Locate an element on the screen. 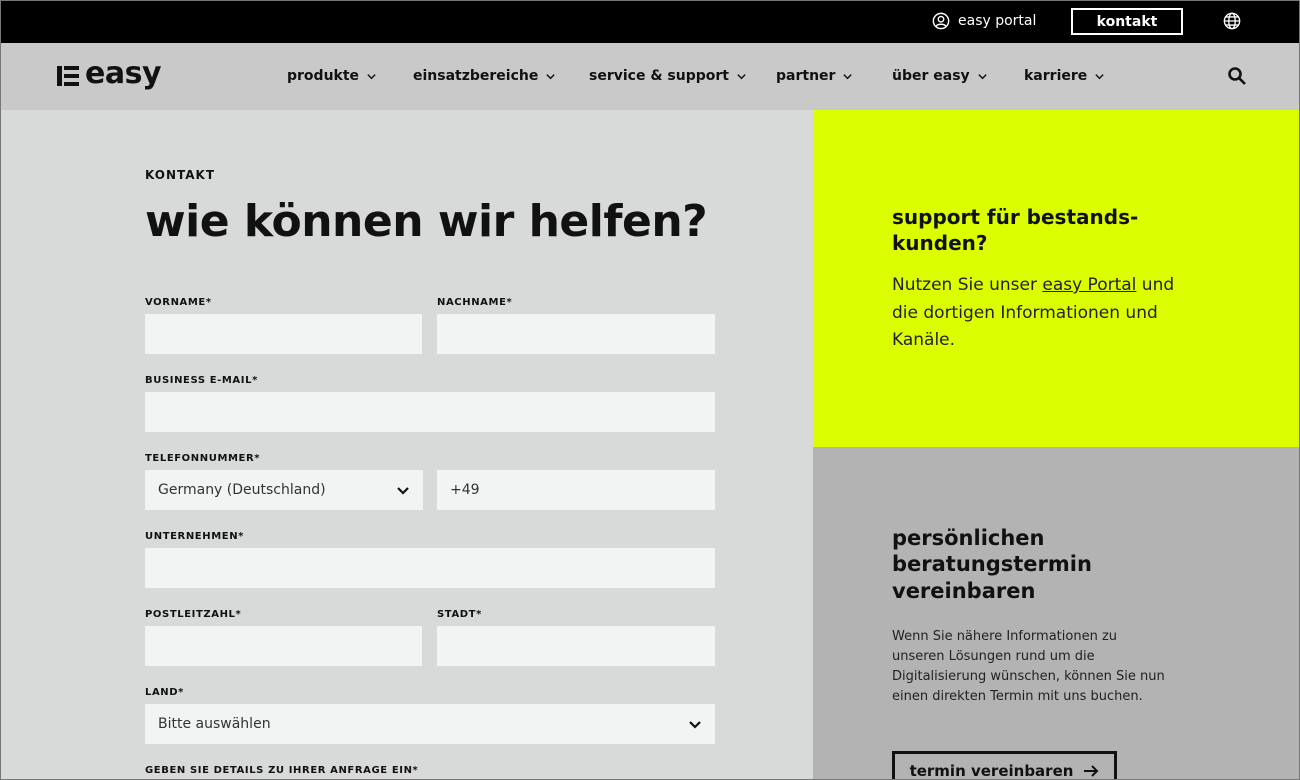 This screenshot has height=780, width=1300. support-text-prefix: Nutzen Sie unser is located at coordinates (967, 285).